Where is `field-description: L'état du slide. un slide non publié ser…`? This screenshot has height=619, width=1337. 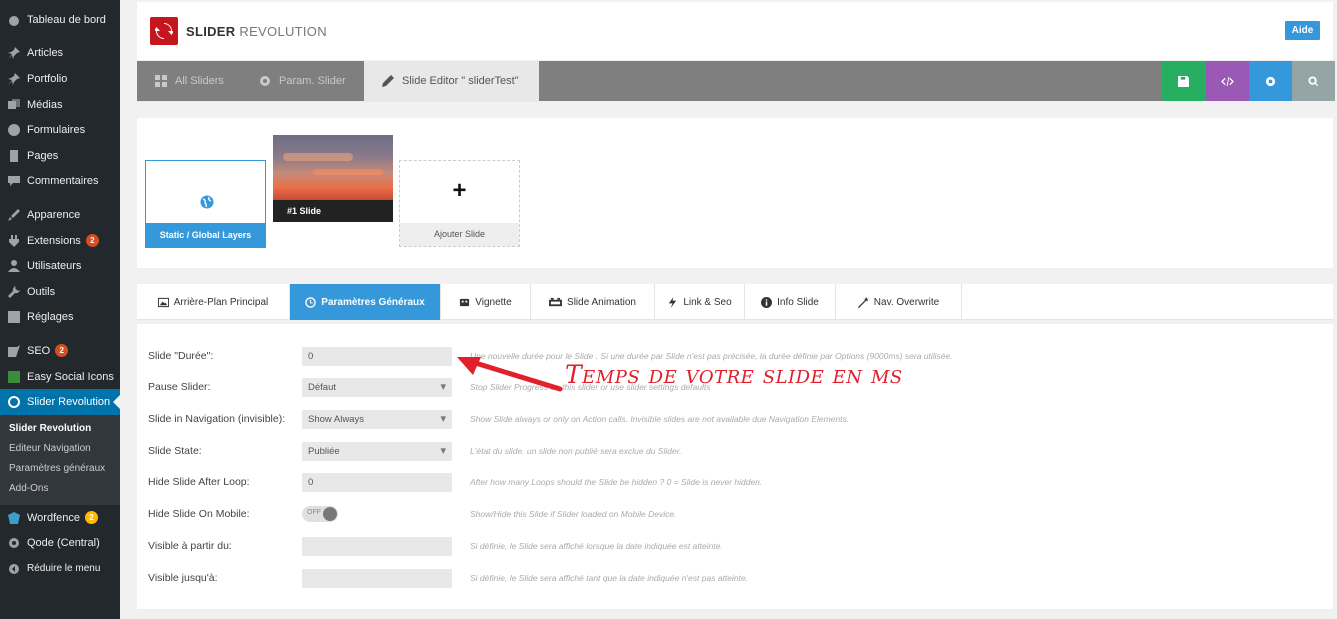 field-description: L'état du slide. un slide non publié ser… is located at coordinates (576, 451).